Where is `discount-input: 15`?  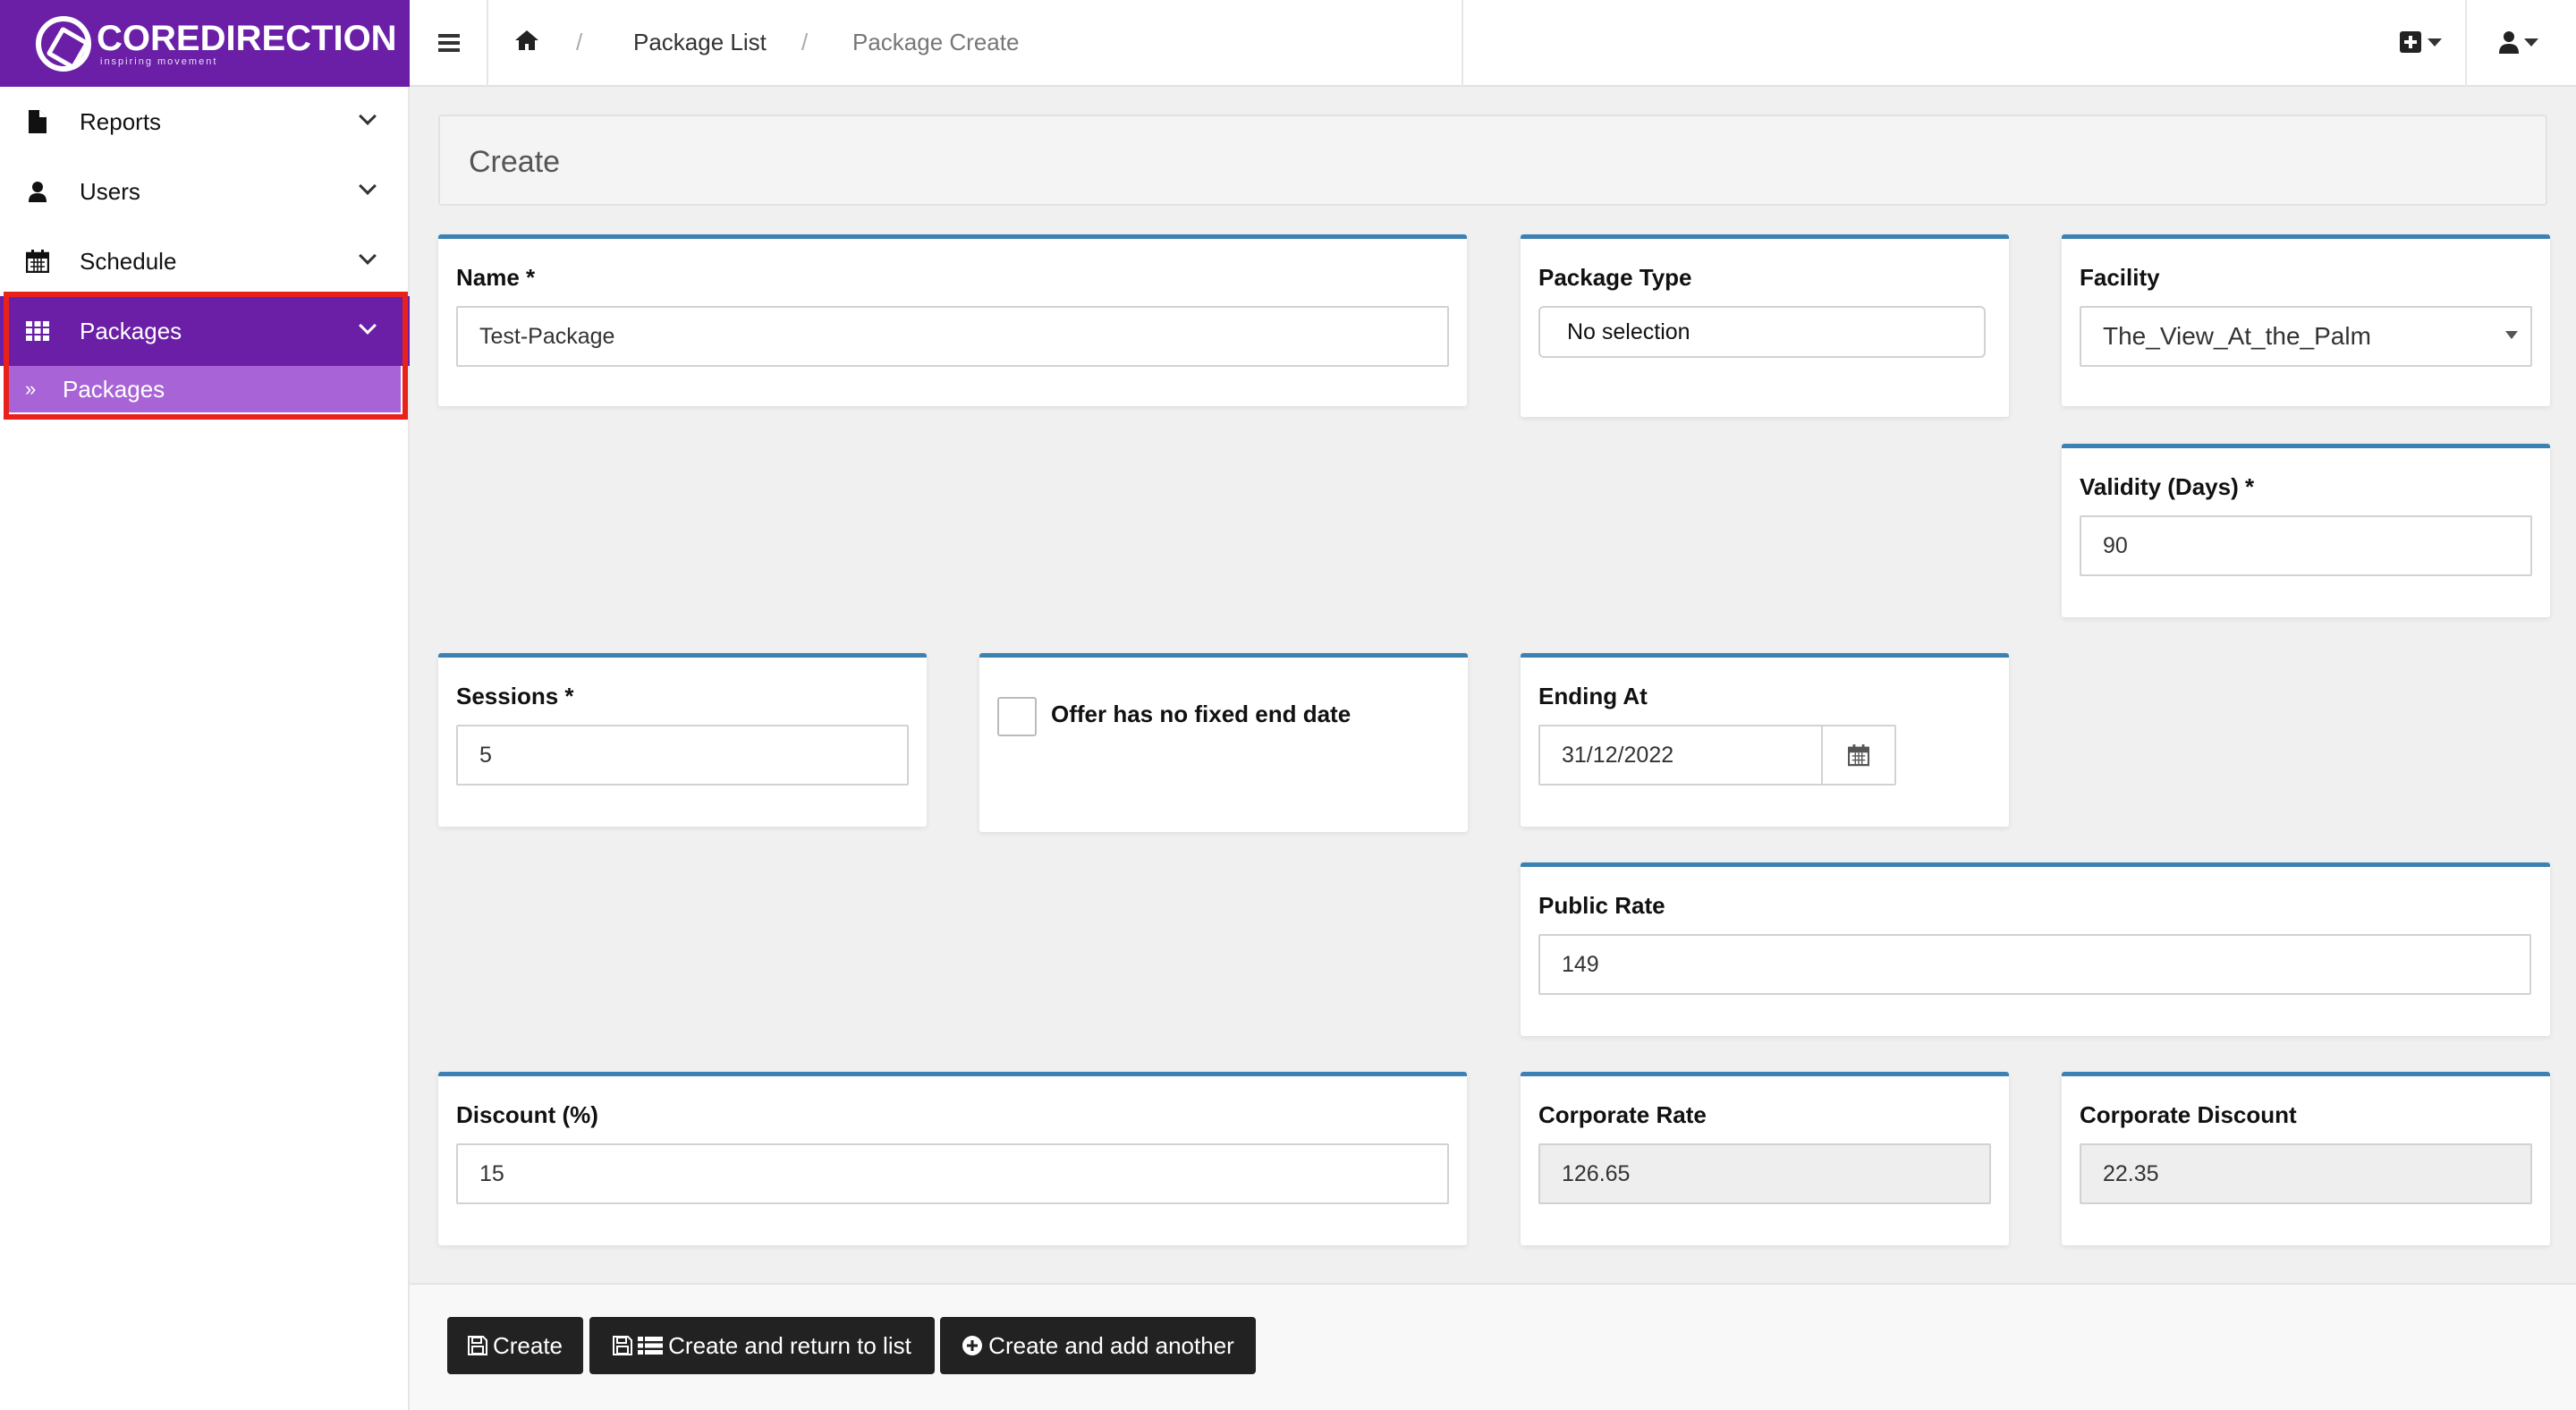 discount-input: 15 is located at coordinates (952, 1173).